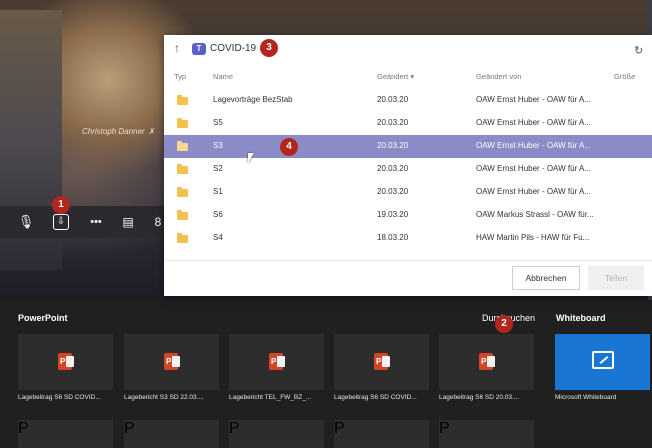  I want to click on row-name: S2, so click(218, 168).